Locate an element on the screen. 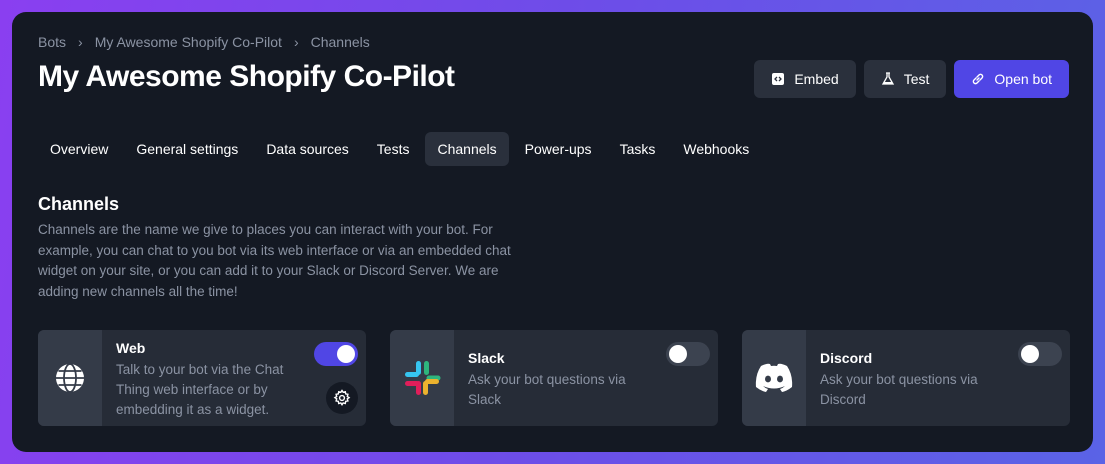  open-bot-button: Open bot is located at coordinates (1011, 79).